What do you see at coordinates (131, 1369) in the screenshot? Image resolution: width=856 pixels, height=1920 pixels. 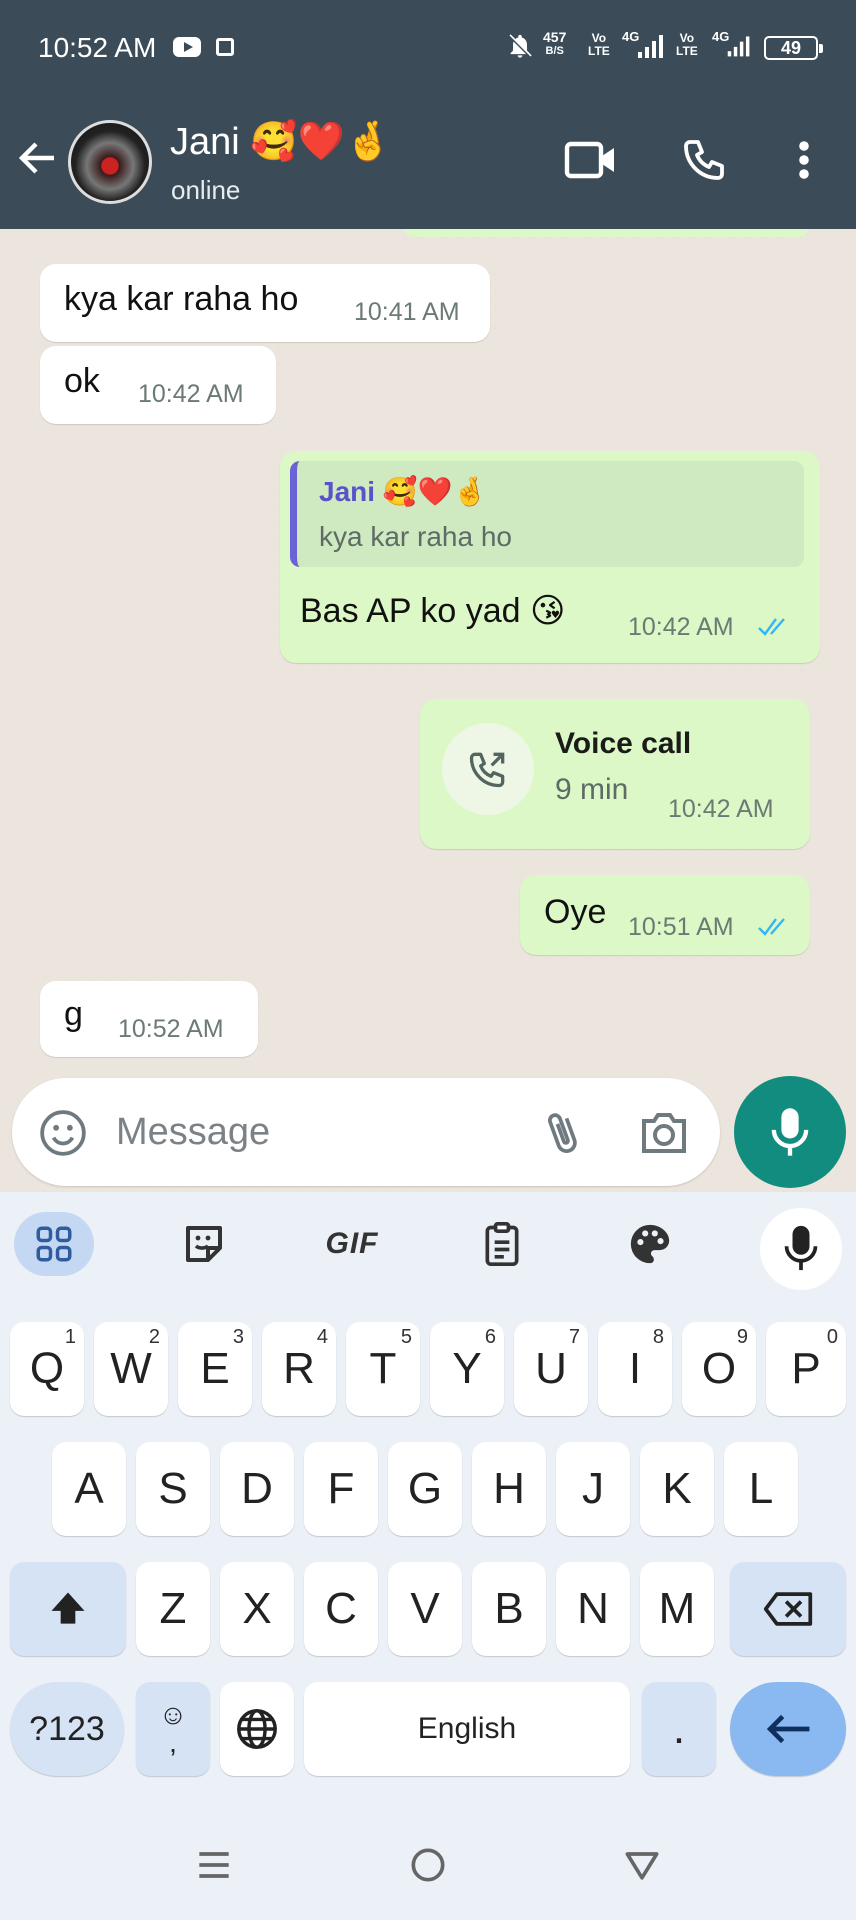 I see `key-w: W2` at bounding box center [131, 1369].